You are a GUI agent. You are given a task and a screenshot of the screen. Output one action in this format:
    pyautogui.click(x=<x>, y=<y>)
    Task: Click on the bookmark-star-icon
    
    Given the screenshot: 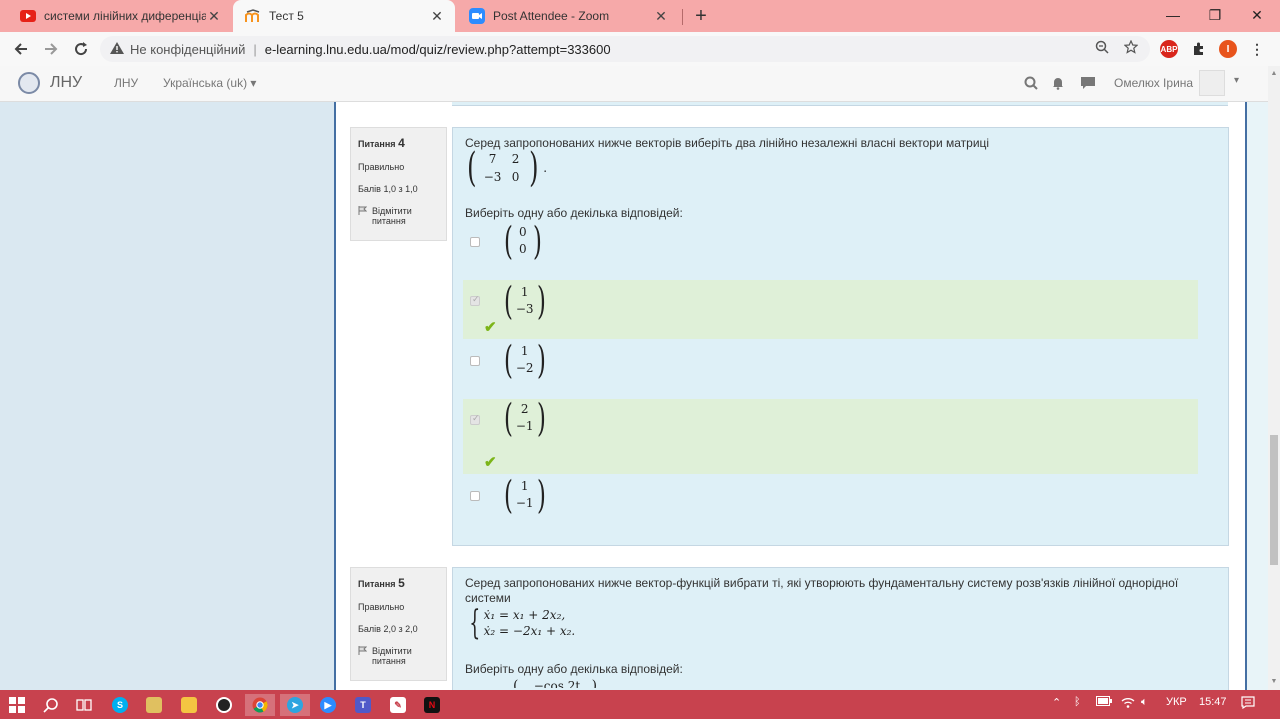 What is the action you would take?
    pyautogui.click(x=1131, y=48)
    